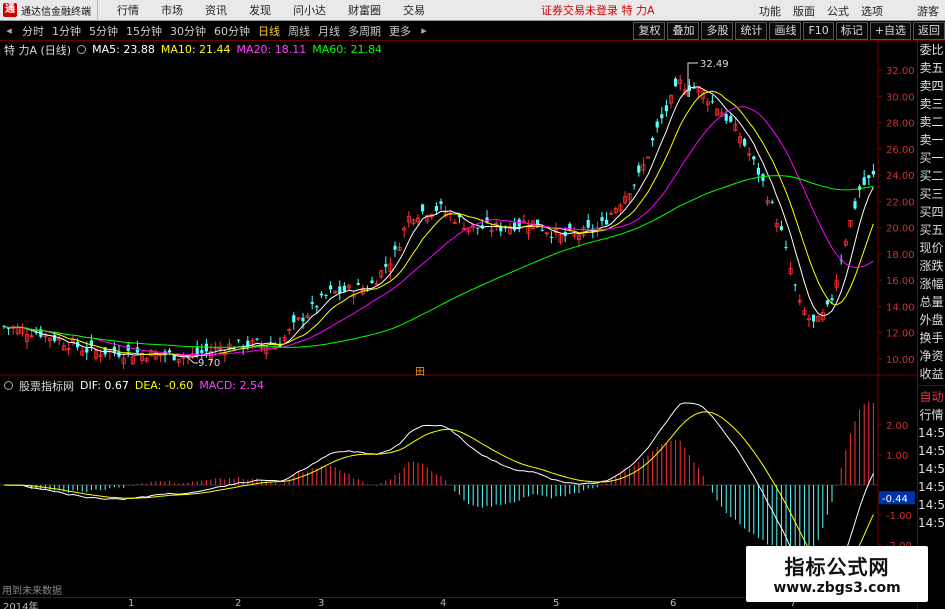  I want to click on tab-auto: 自动, so click(931, 397).